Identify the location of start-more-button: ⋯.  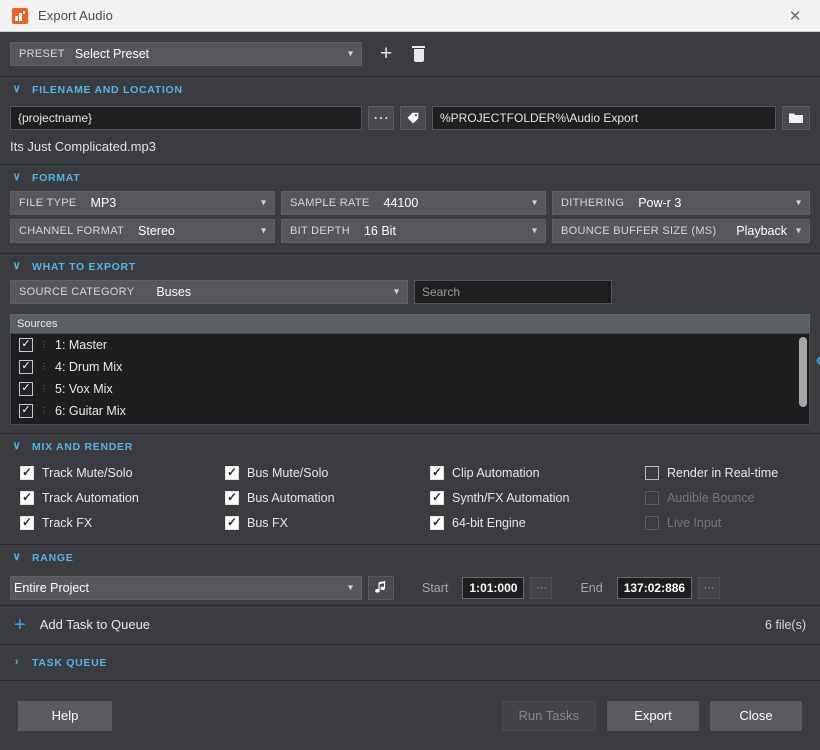
(541, 587).